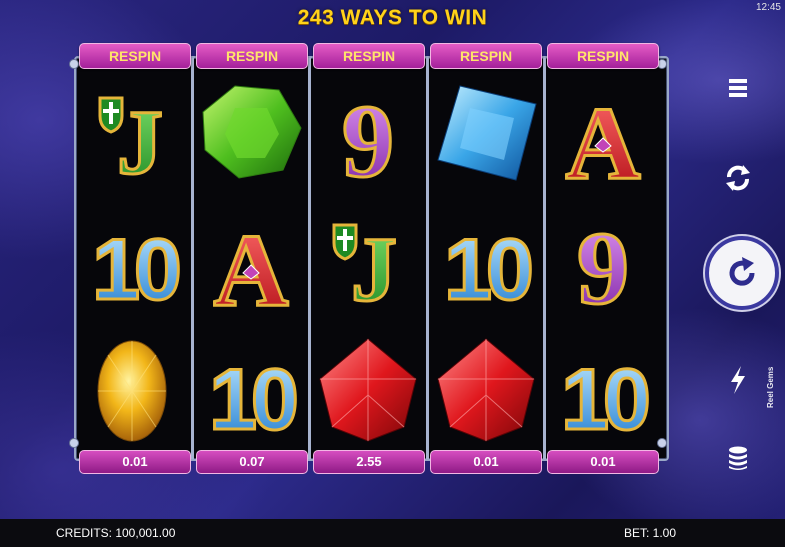 This screenshot has width=785, height=547. I want to click on coins-button, so click(738, 458).